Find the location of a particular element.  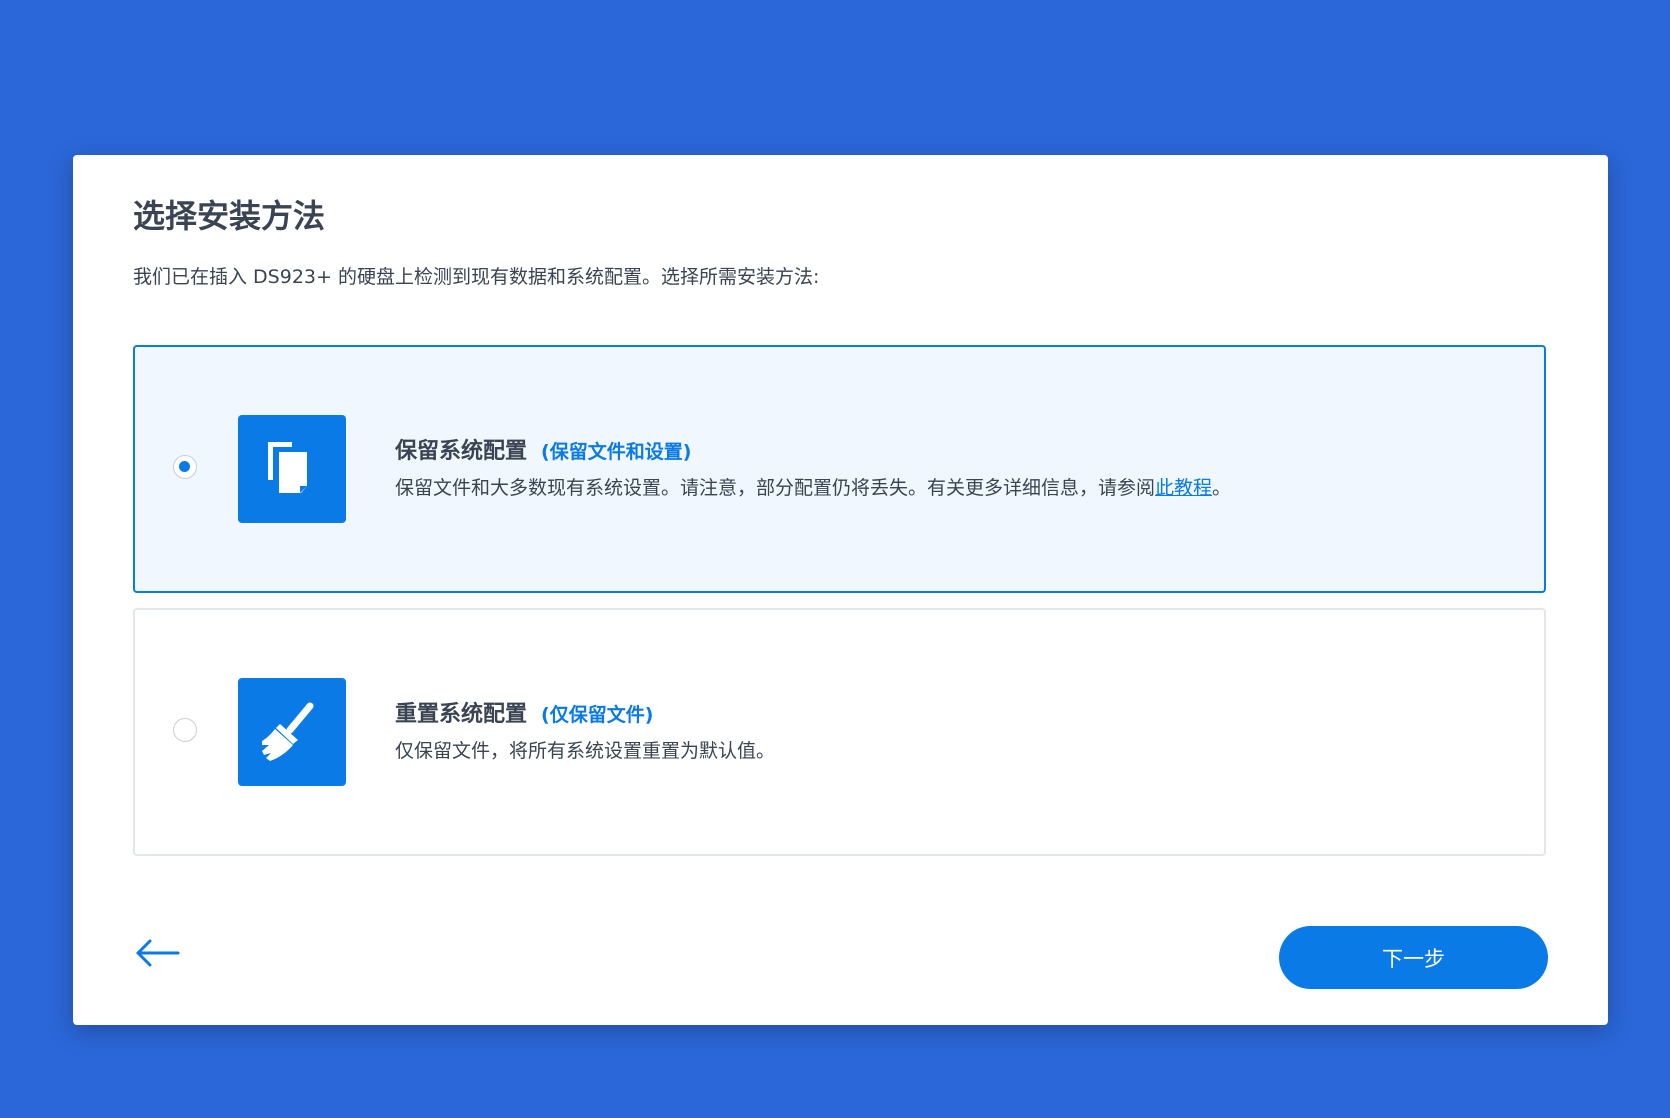

tutorial-link: 此教程 is located at coordinates (1183, 488).